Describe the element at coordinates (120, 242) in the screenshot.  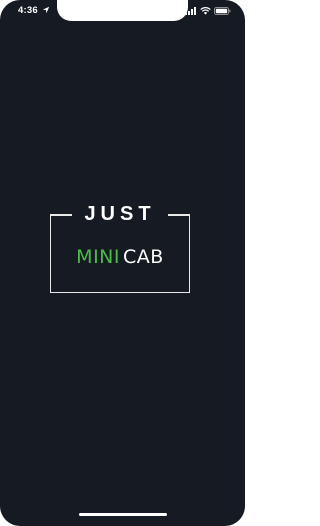
I see `app-logo: JUST MINI CAB` at that location.